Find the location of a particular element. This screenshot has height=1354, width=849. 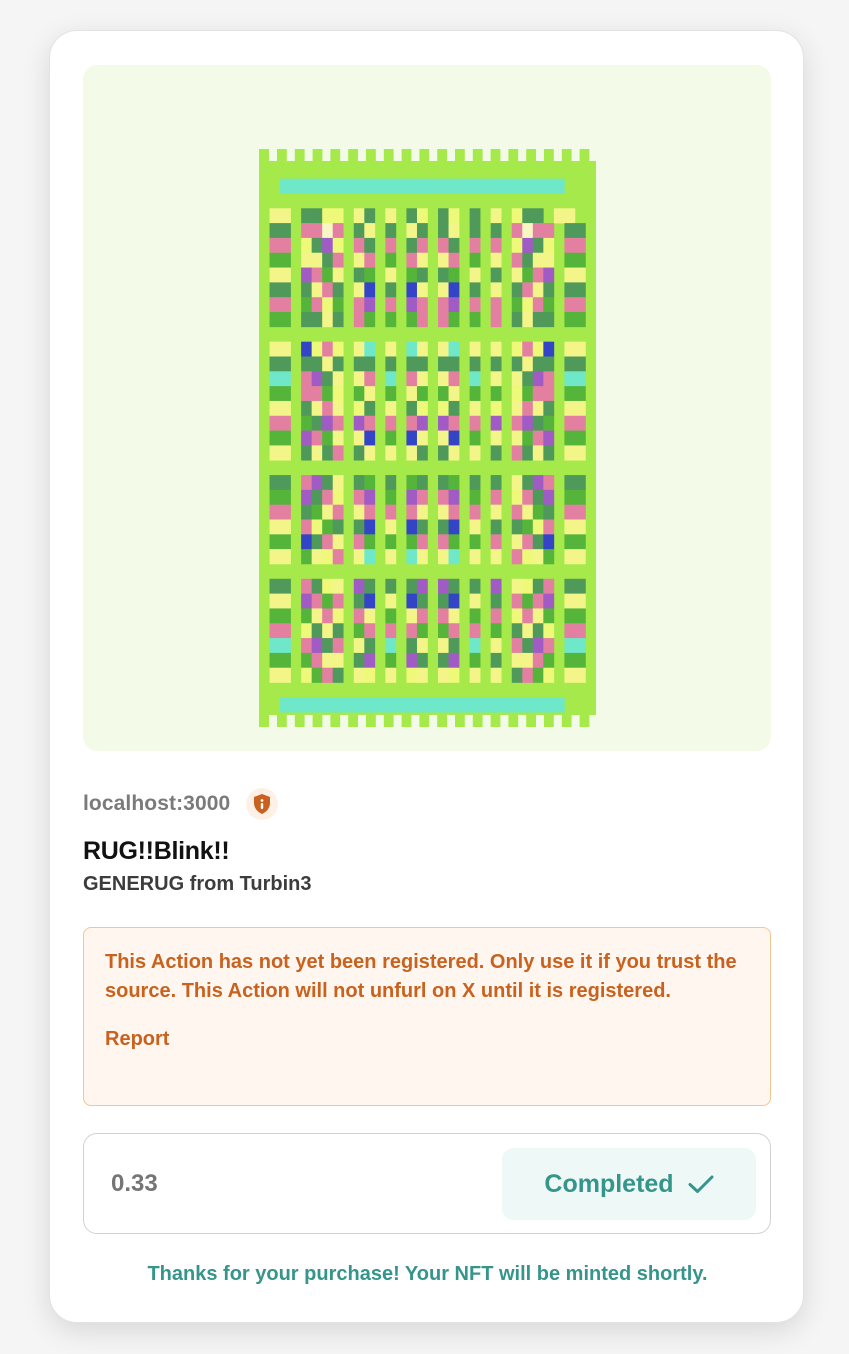

amount-input is located at coordinates (301, 1184).